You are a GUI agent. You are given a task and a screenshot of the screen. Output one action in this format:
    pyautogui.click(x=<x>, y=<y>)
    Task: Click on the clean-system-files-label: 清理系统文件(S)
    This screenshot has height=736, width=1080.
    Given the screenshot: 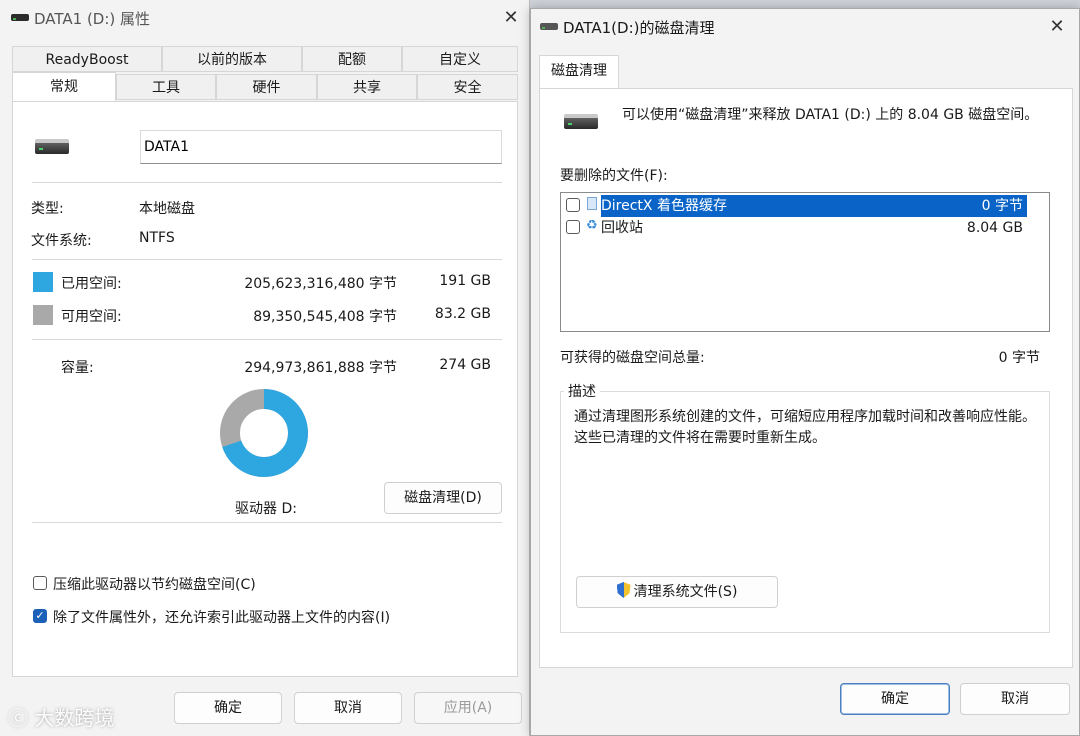 What is the action you would take?
    pyautogui.click(x=685, y=592)
    